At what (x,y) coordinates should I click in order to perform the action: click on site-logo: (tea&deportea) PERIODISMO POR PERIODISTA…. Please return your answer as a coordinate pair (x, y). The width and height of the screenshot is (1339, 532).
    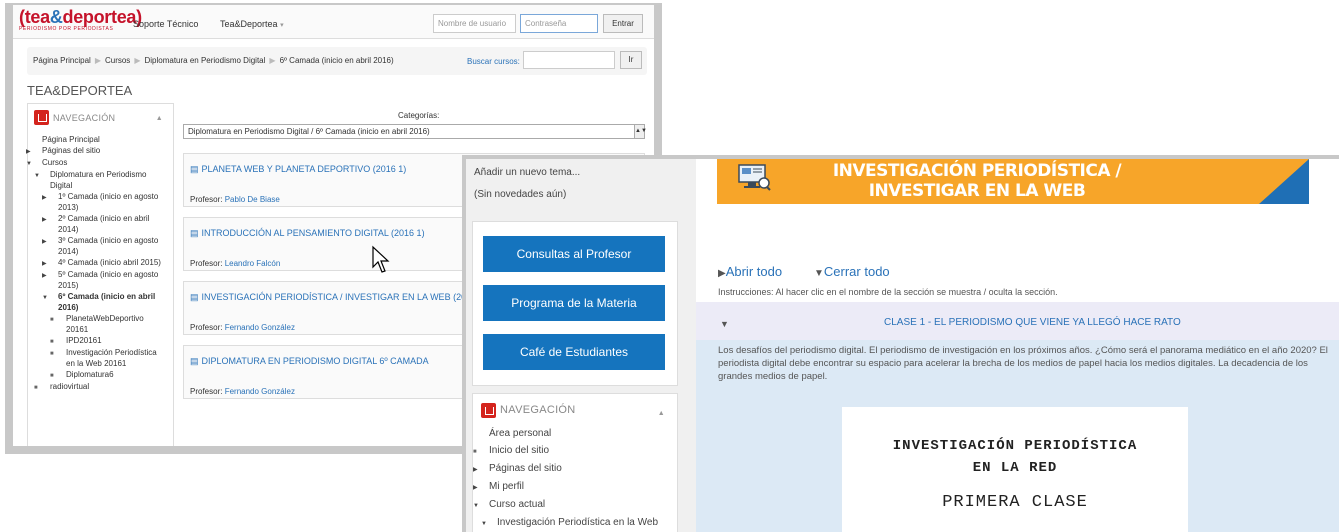
    Looking at the image, I should click on (80, 19).